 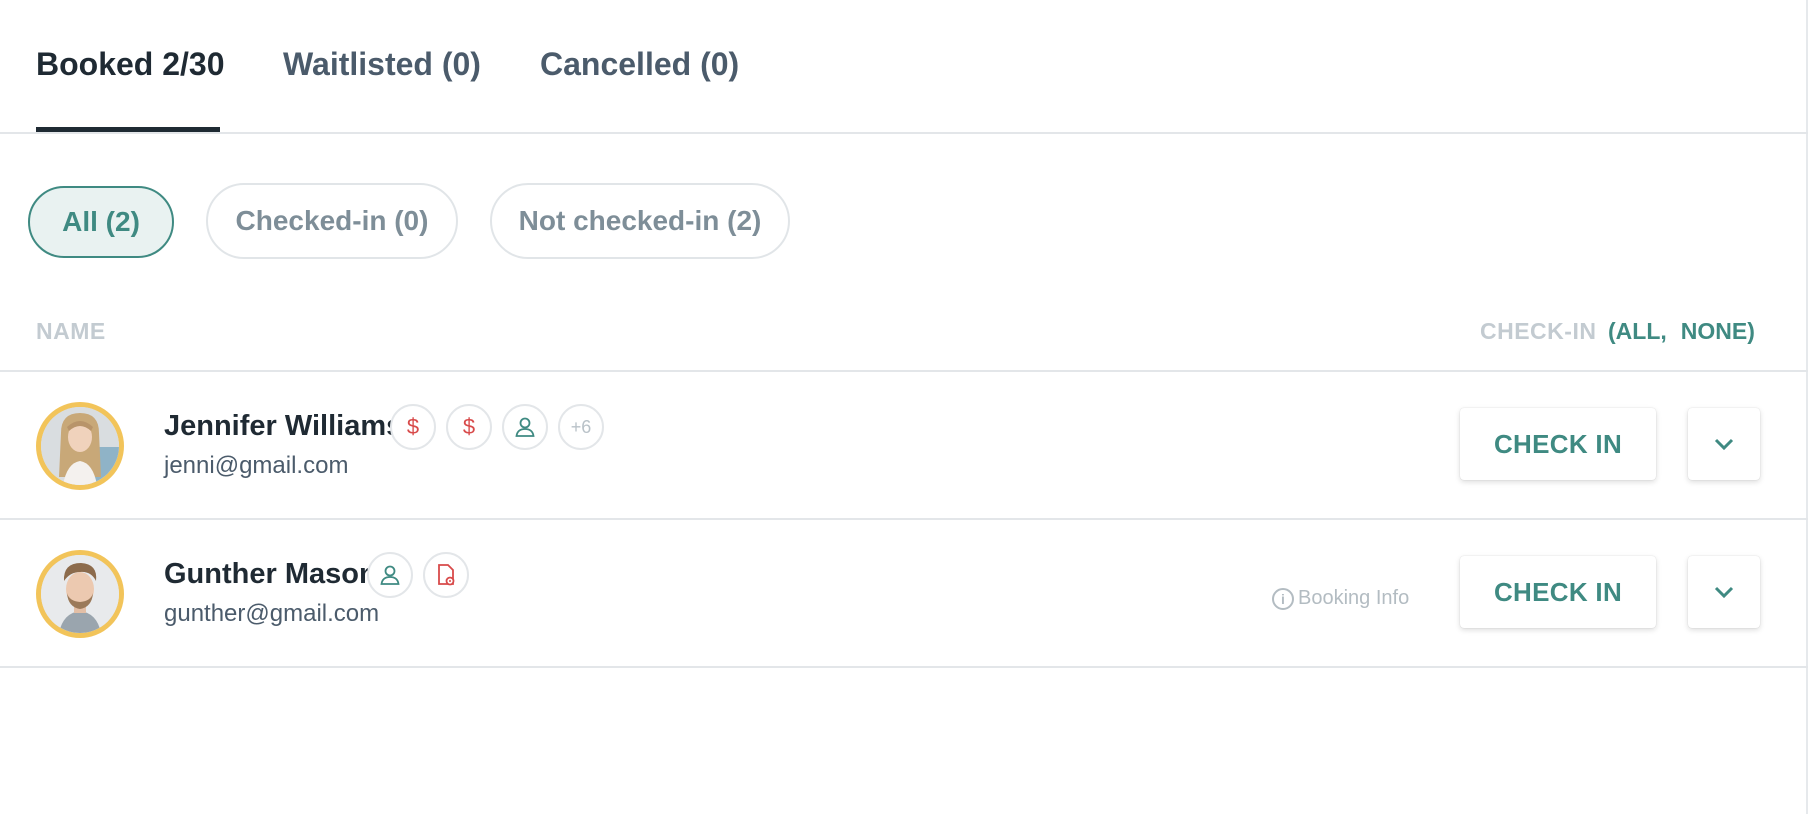 I want to click on check-all-link: (ALL, so click(x=1634, y=331).